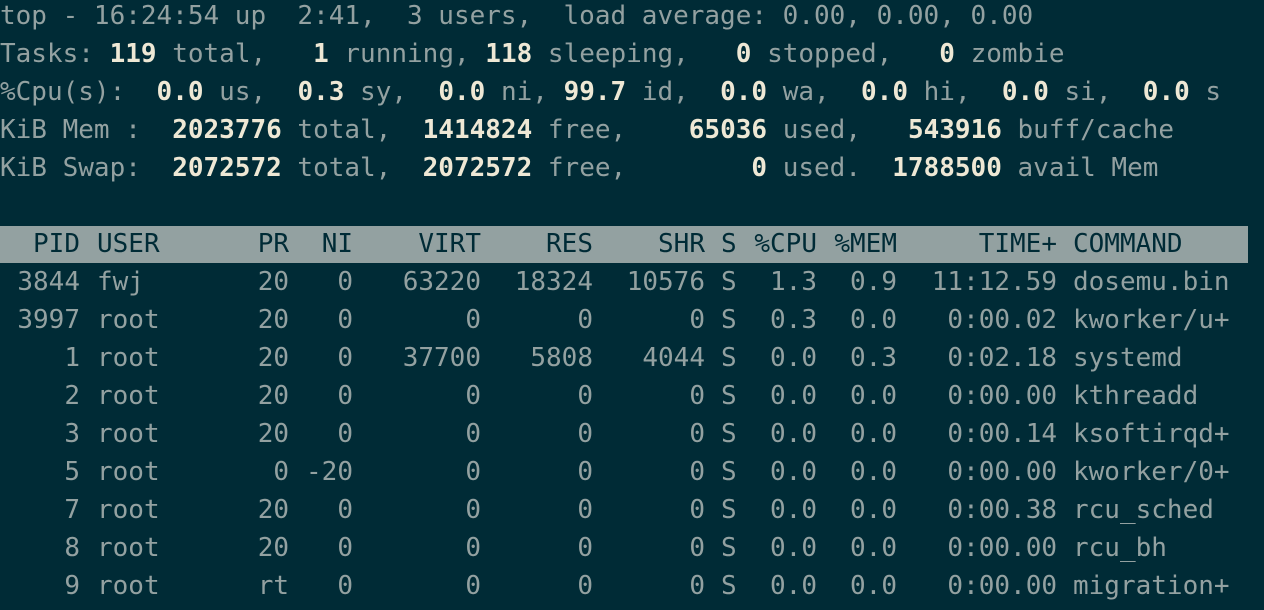 This screenshot has height=610, width=1264. Describe the element at coordinates (322, 244) in the screenshot. I see `col-ni: NI` at that location.